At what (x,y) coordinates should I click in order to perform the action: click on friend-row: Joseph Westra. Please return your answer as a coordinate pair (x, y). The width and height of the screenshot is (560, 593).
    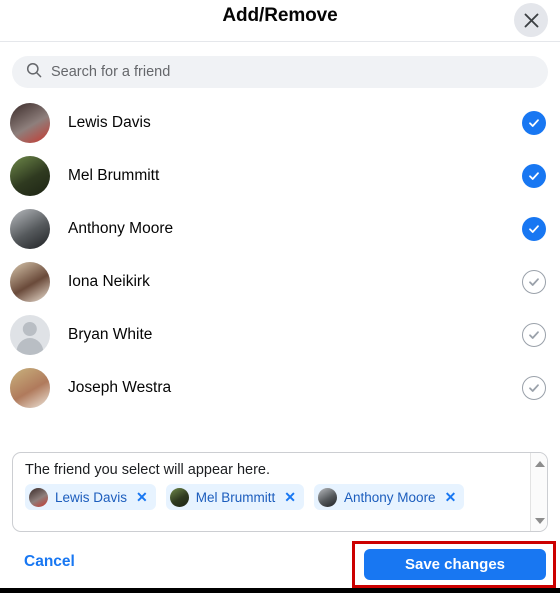
    Looking at the image, I should click on (280, 387).